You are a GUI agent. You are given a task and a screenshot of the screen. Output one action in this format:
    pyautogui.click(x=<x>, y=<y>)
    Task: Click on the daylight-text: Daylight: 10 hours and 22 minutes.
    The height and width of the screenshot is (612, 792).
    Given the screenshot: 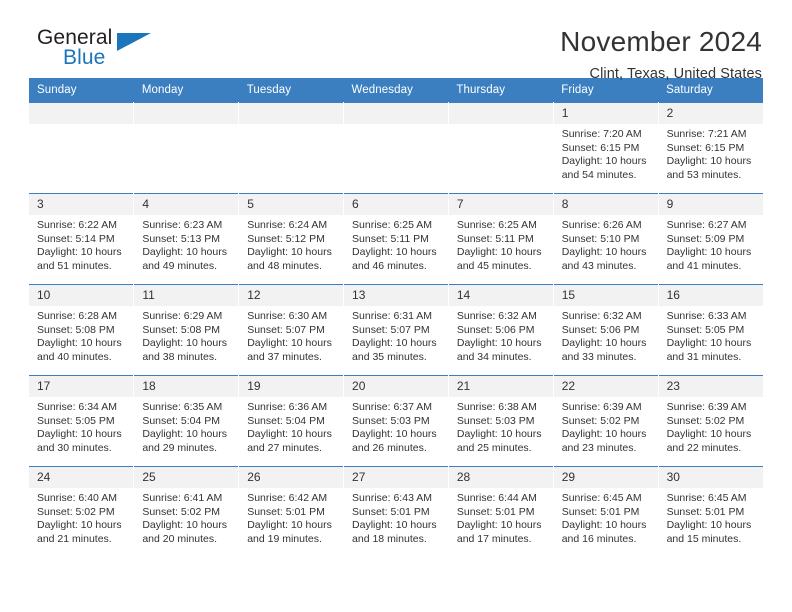 What is the action you would take?
    pyautogui.click(x=709, y=441)
    